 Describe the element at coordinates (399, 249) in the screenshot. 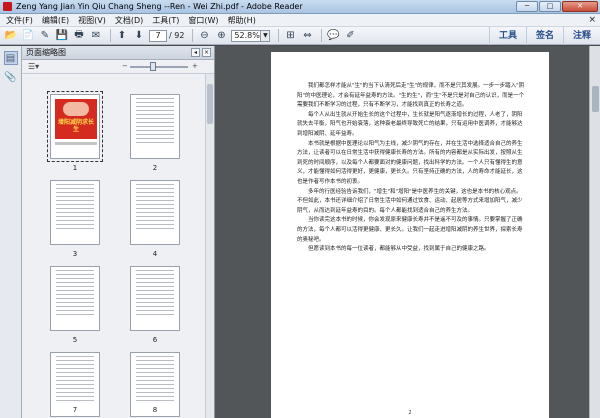

I see `document-paragraph: 但愿读到本书的每一位读者，都能够从中受益，找到属于自己的健康之路。` at that location.